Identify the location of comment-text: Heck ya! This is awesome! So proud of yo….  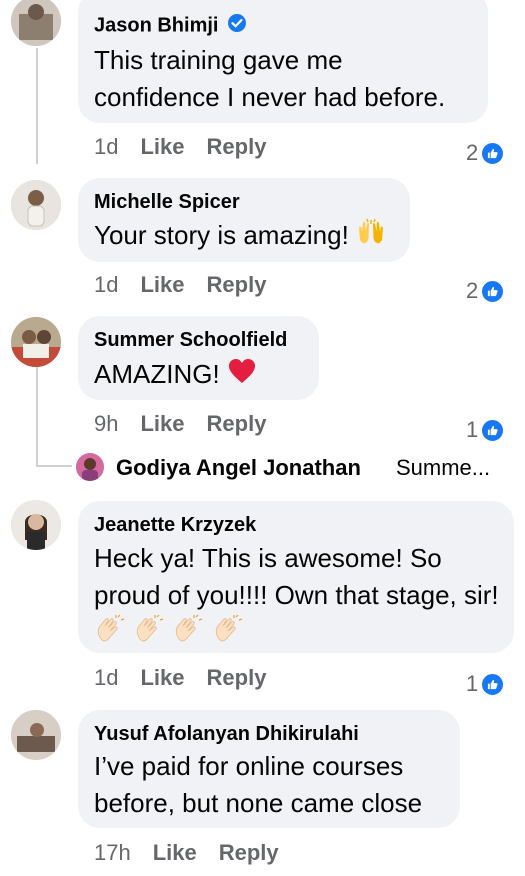
(304, 596).